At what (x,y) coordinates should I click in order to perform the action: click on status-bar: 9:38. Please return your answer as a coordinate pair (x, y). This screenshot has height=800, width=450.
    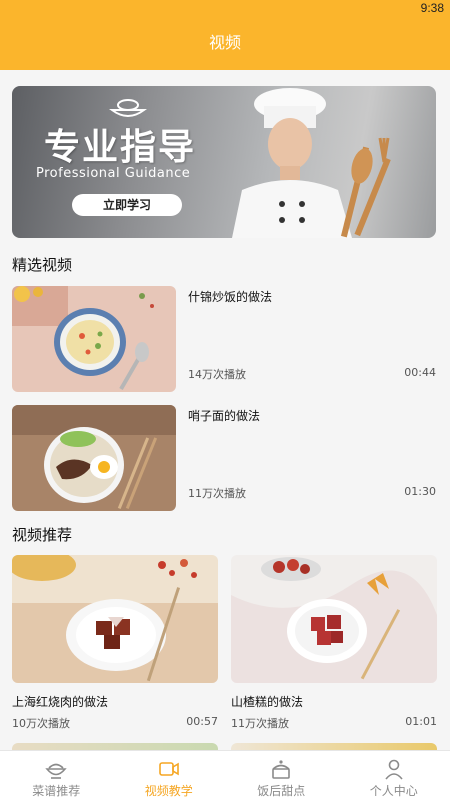
    Looking at the image, I should click on (225, 8).